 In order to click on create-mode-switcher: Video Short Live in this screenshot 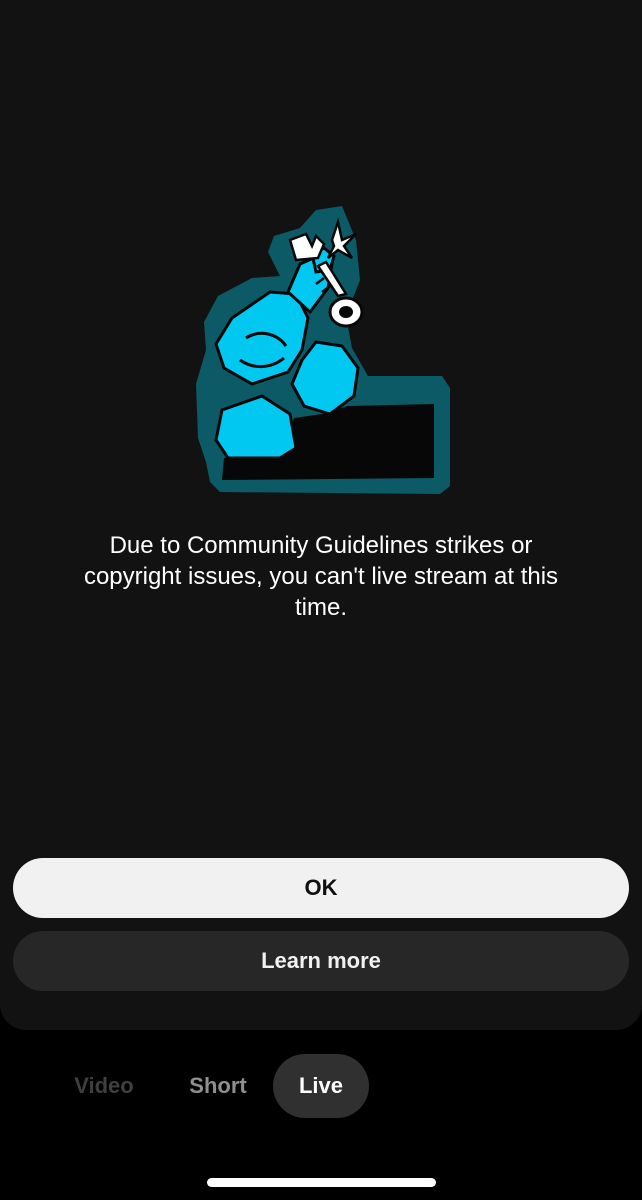, I will do `click(321, 1086)`.